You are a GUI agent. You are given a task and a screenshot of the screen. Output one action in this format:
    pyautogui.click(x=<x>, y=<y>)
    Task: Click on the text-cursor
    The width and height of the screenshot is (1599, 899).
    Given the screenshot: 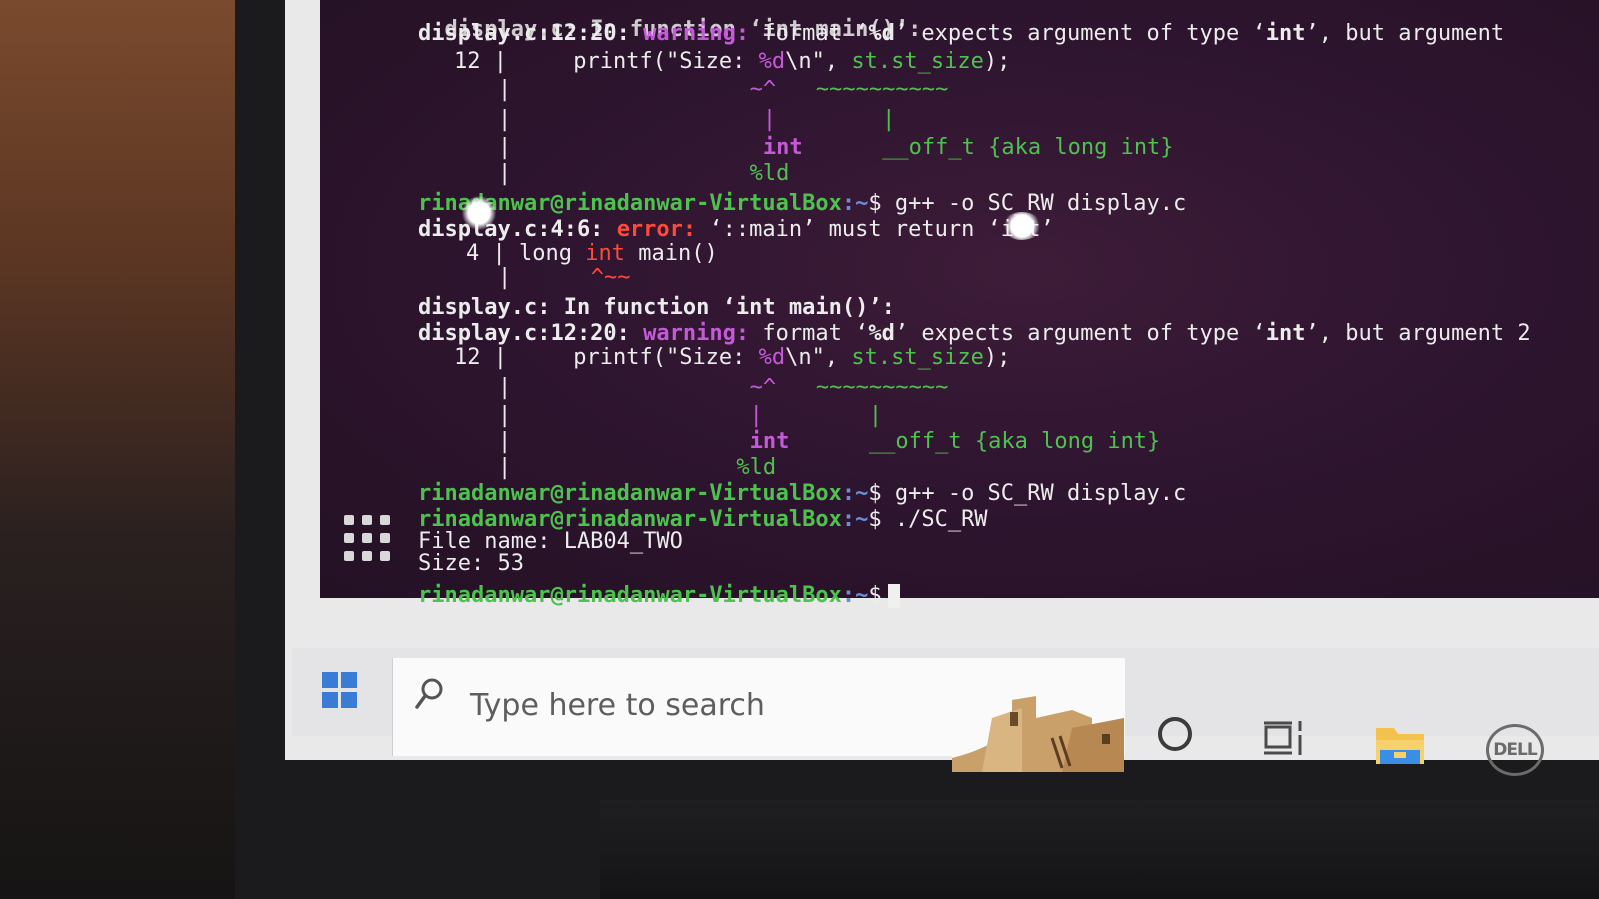 What is the action you would take?
    pyautogui.click(x=893, y=596)
    